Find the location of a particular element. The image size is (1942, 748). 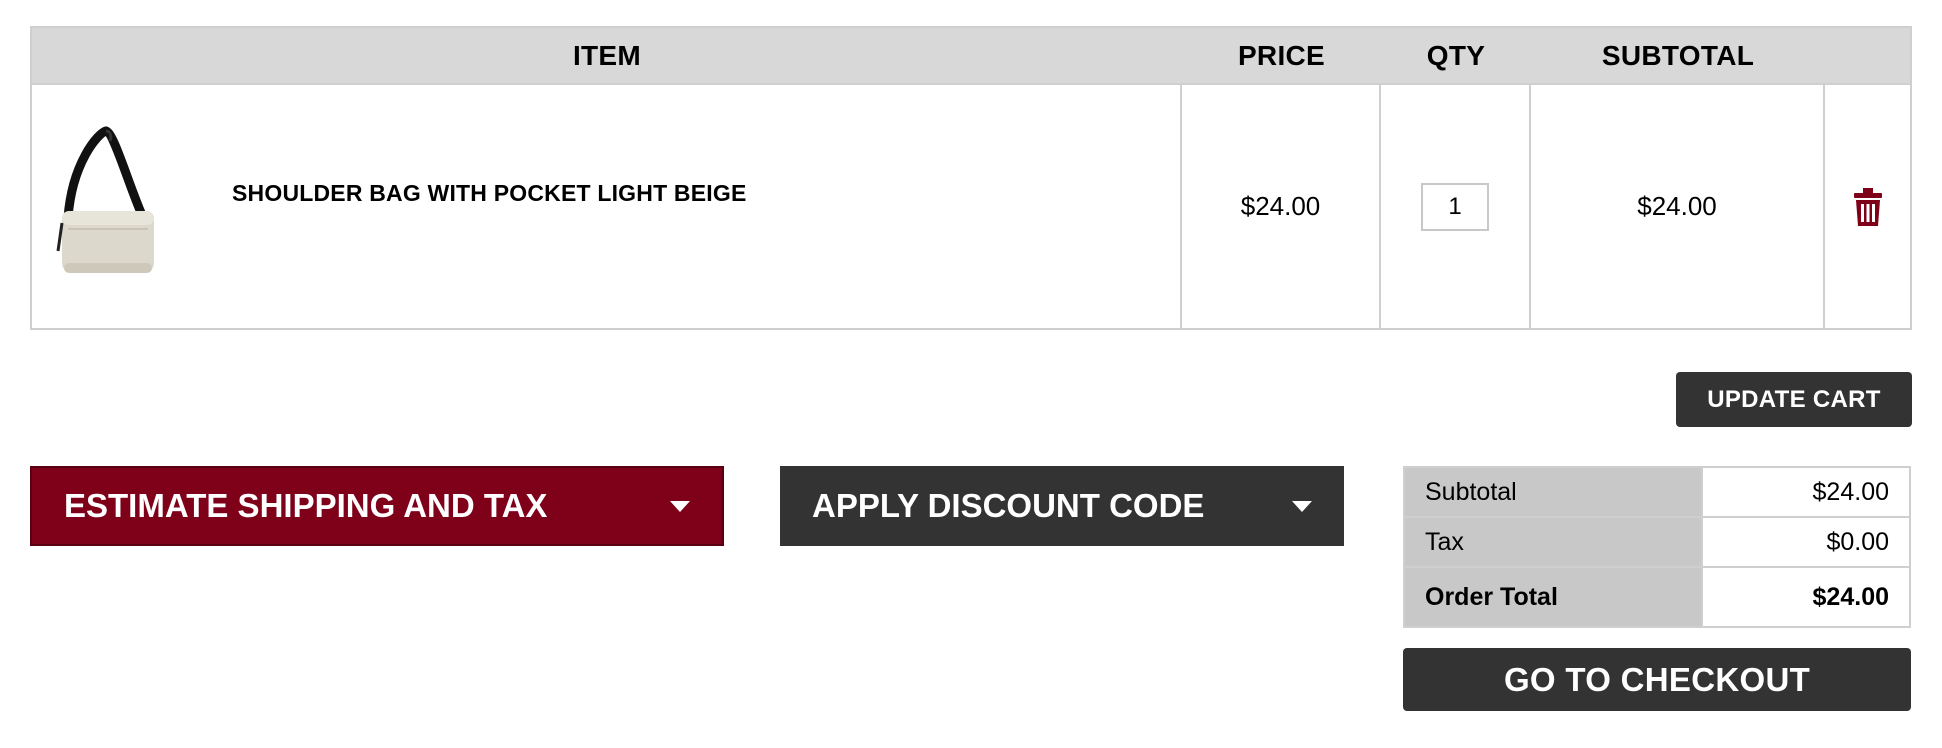

item-price: $24.00 is located at coordinates (1280, 206).